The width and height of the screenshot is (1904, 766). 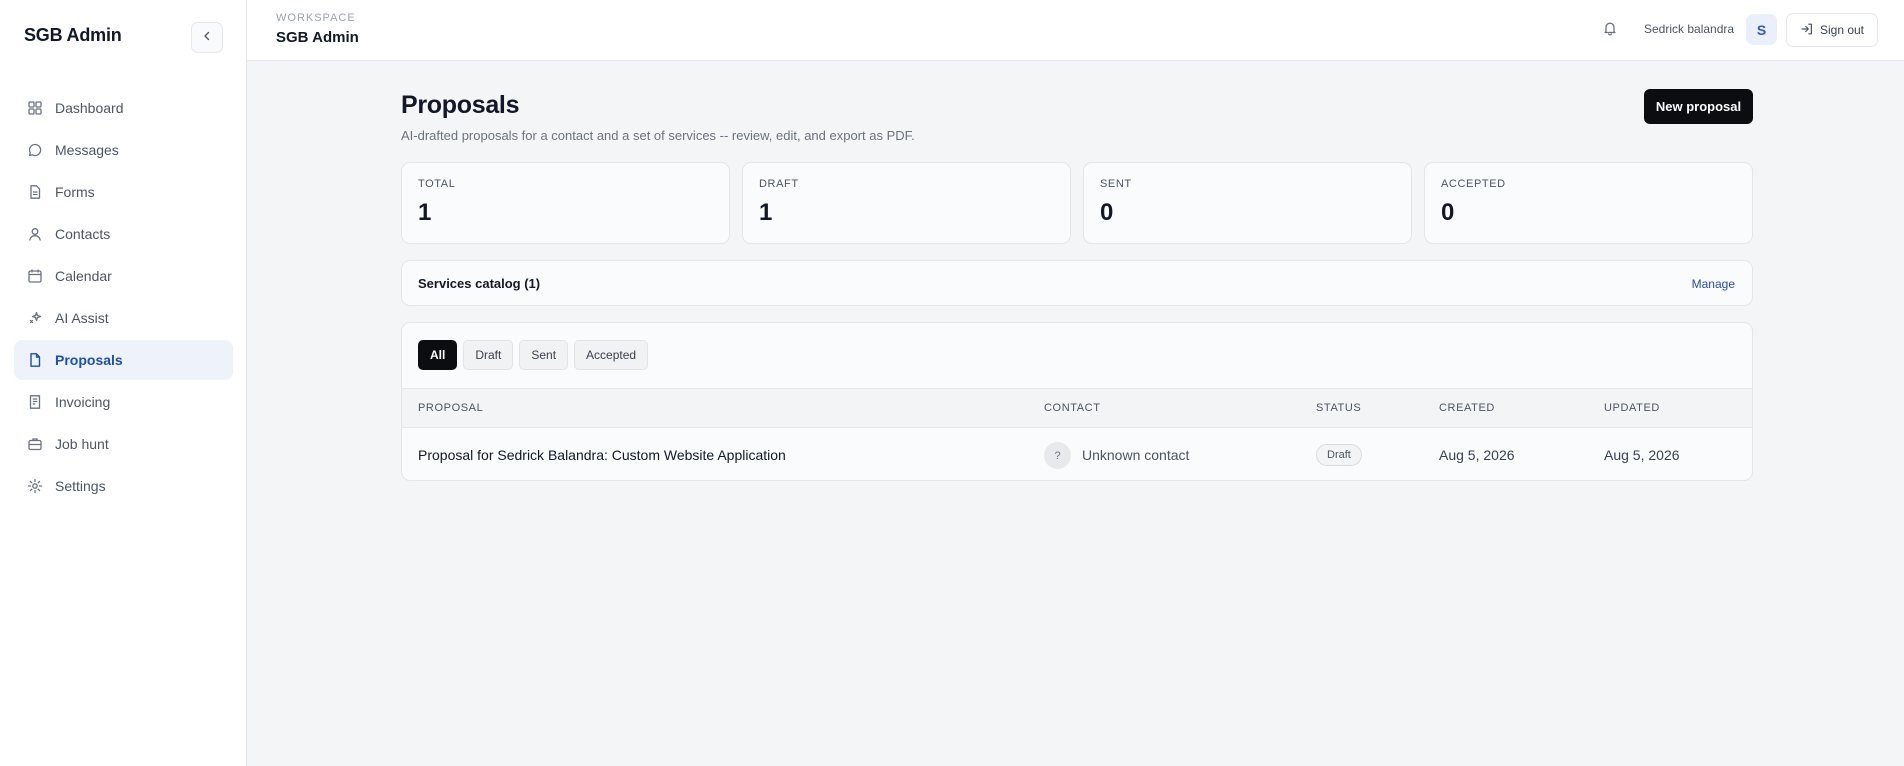 I want to click on sidebar-item-label: Forms, so click(x=75, y=192).